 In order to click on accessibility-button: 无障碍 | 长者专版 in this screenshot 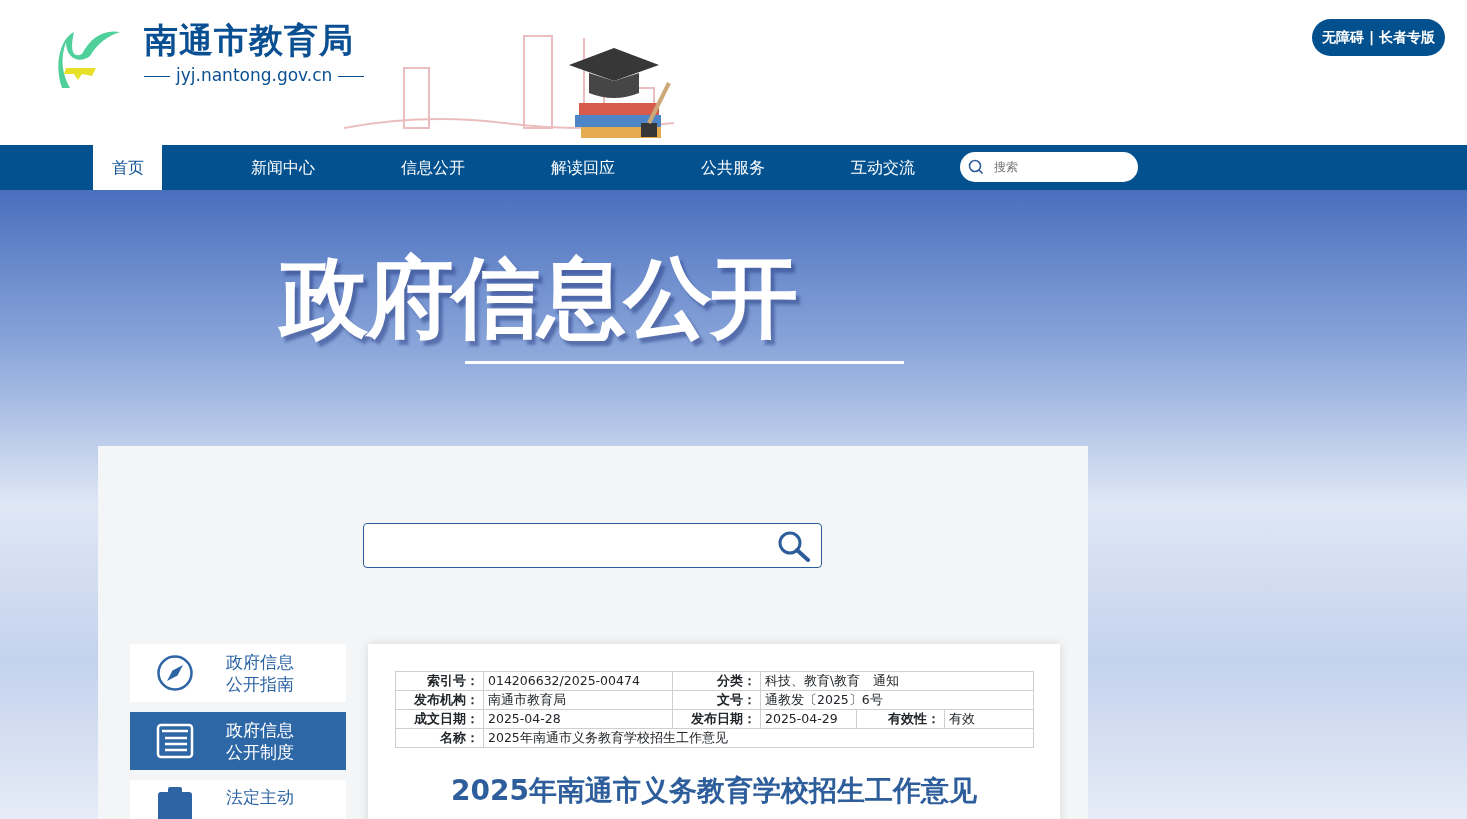, I will do `click(1378, 37)`.